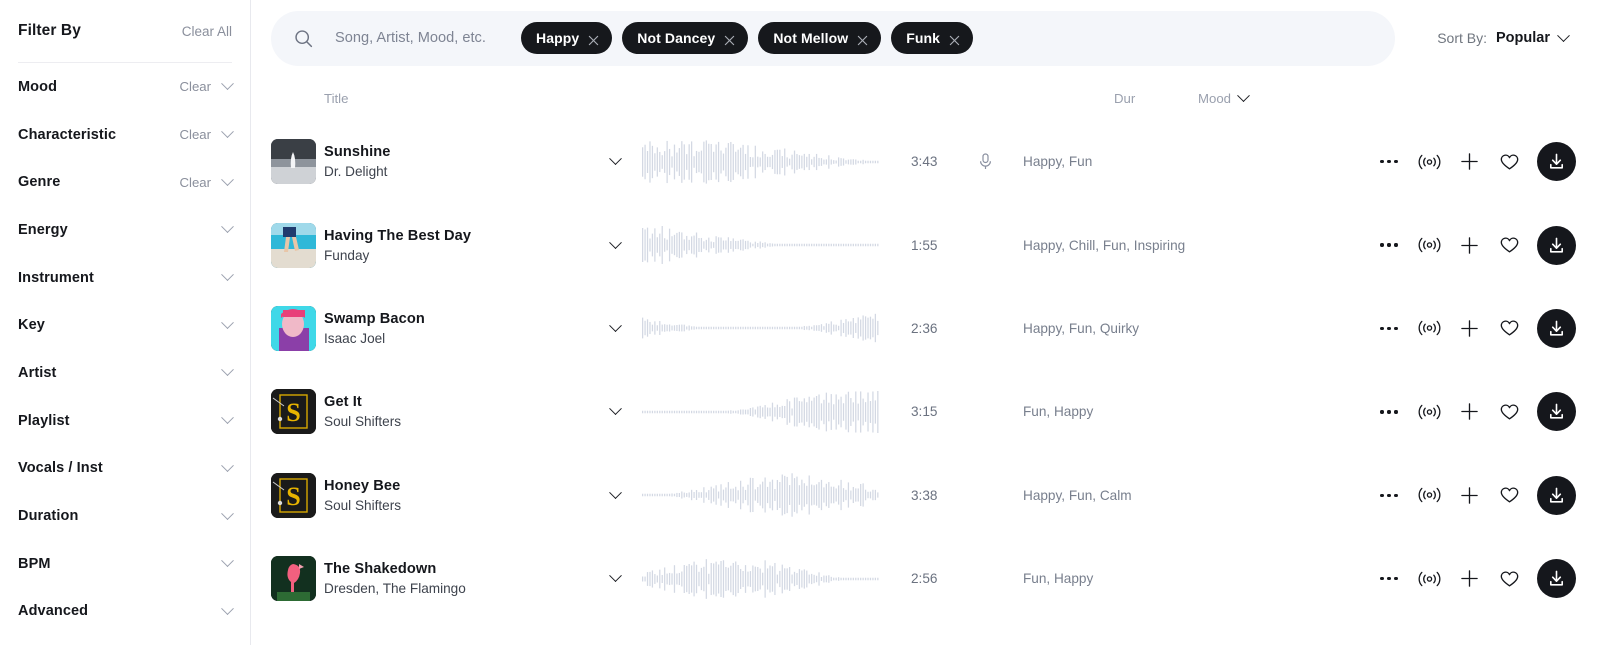 This screenshot has height=645, width=1600. I want to click on track-artist: Funday, so click(459, 255).